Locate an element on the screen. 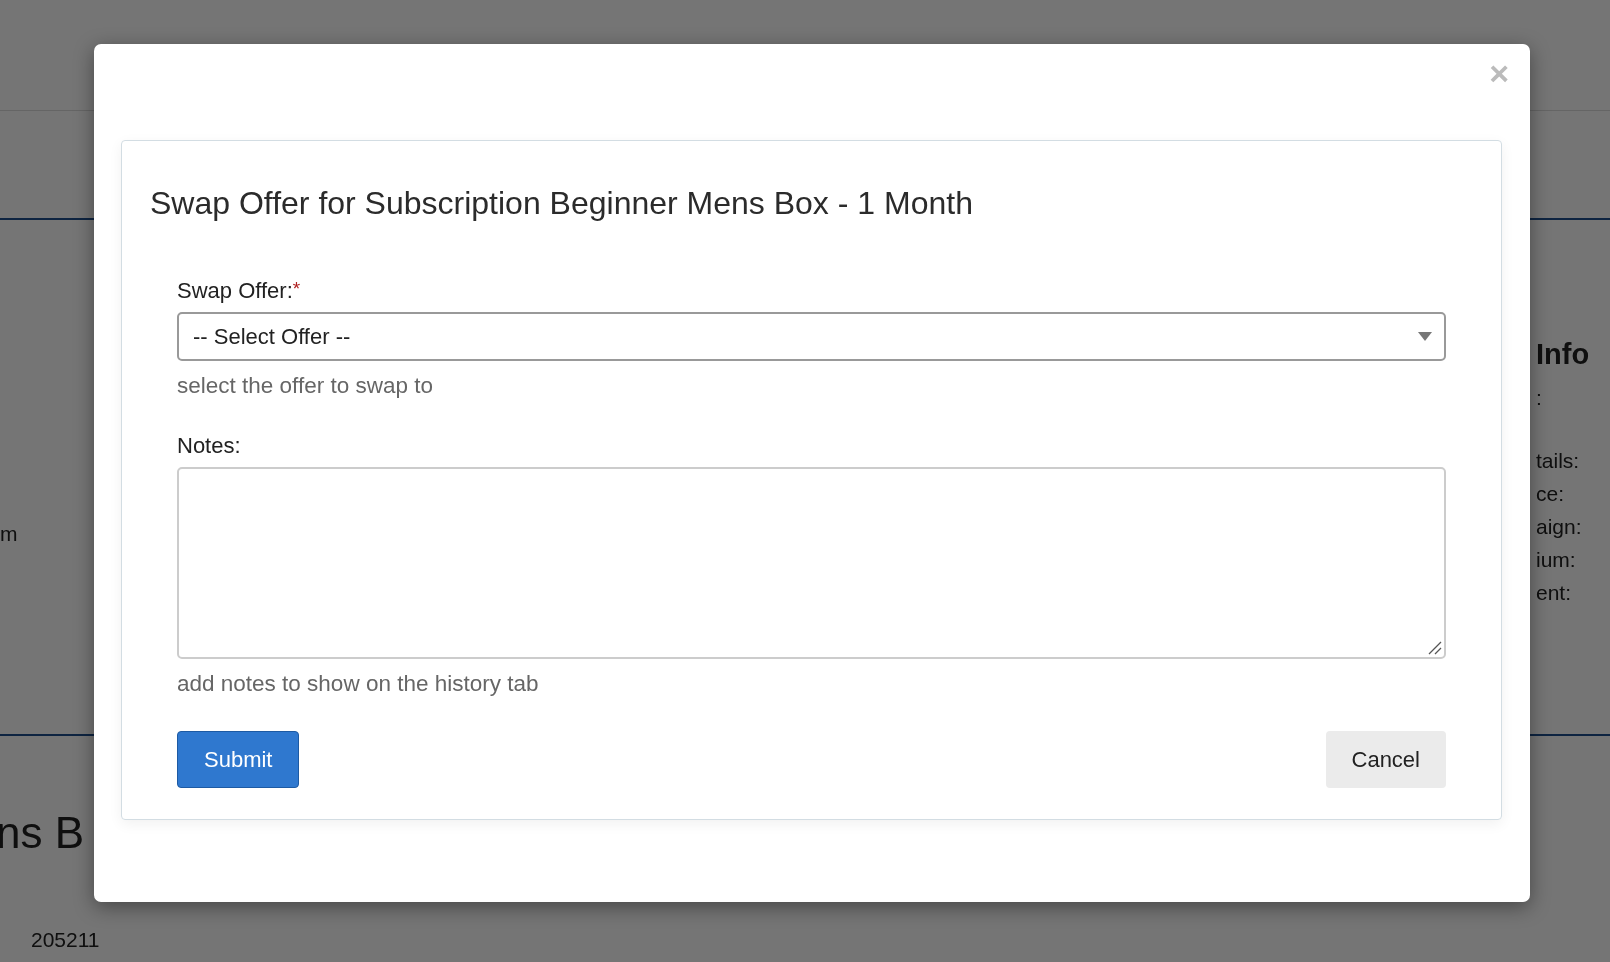 Image resolution: width=1610 pixels, height=962 pixels. caret-icon is located at coordinates (1425, 336).